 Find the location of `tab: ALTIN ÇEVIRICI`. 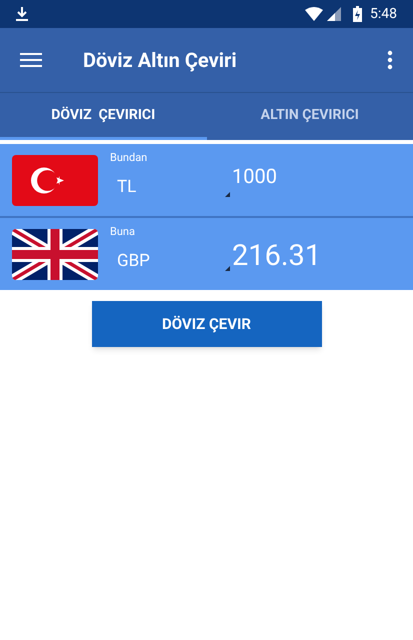

tab: ALTIN ÇEVIRICI is located at coordinates (309, 116).